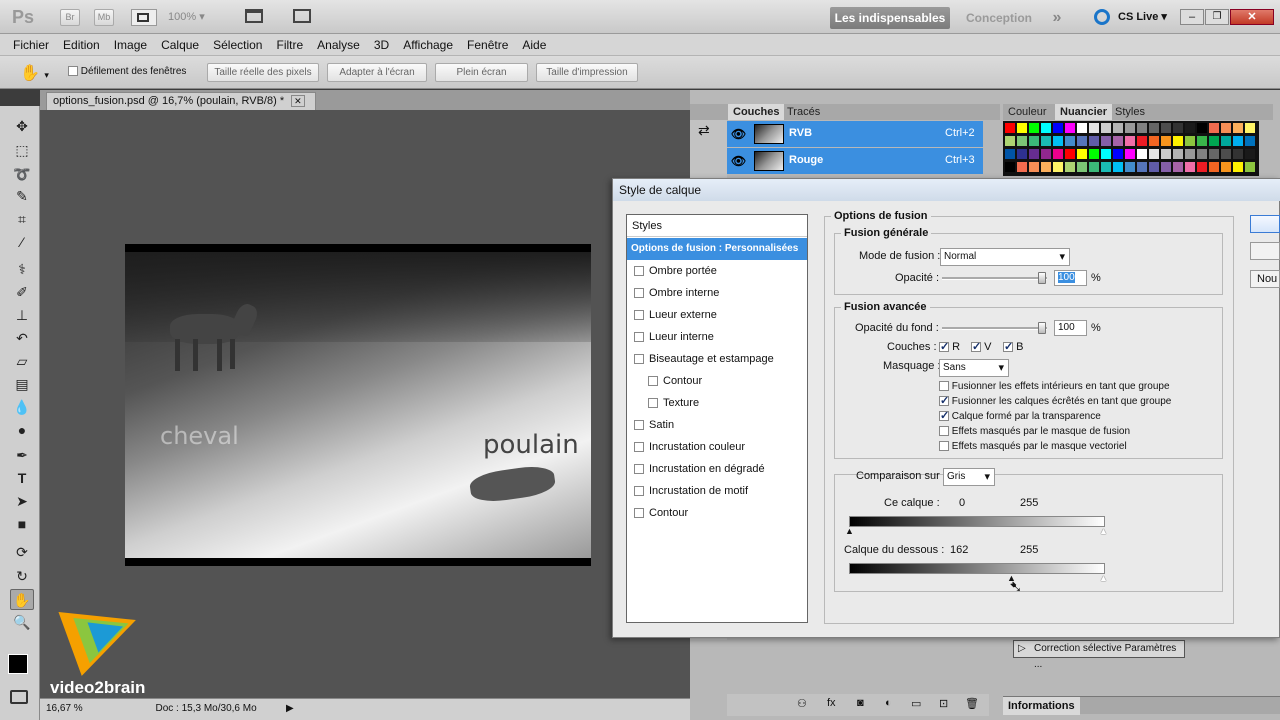 This screenshot has width=1280, height=720. I want to click on this-layer-white-slider-icon: ▲, so click(1103, 531).